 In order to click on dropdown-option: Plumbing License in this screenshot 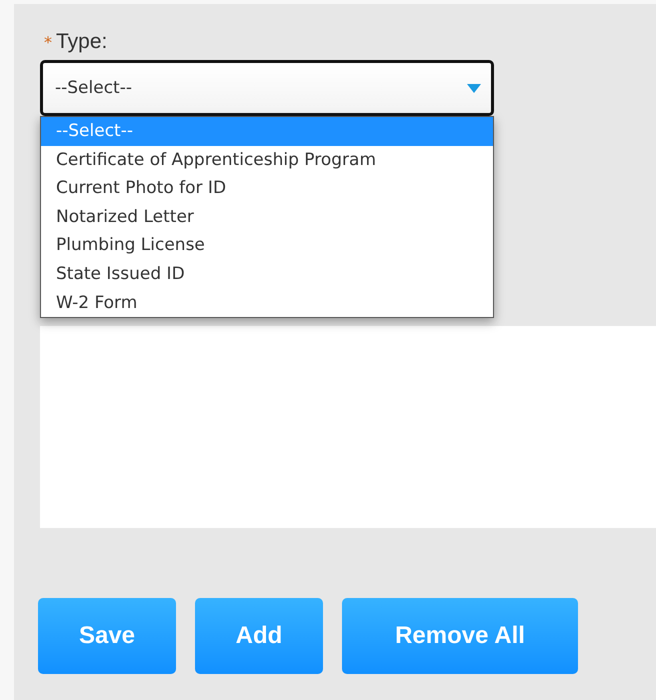, I will do `click(267, 245)`.